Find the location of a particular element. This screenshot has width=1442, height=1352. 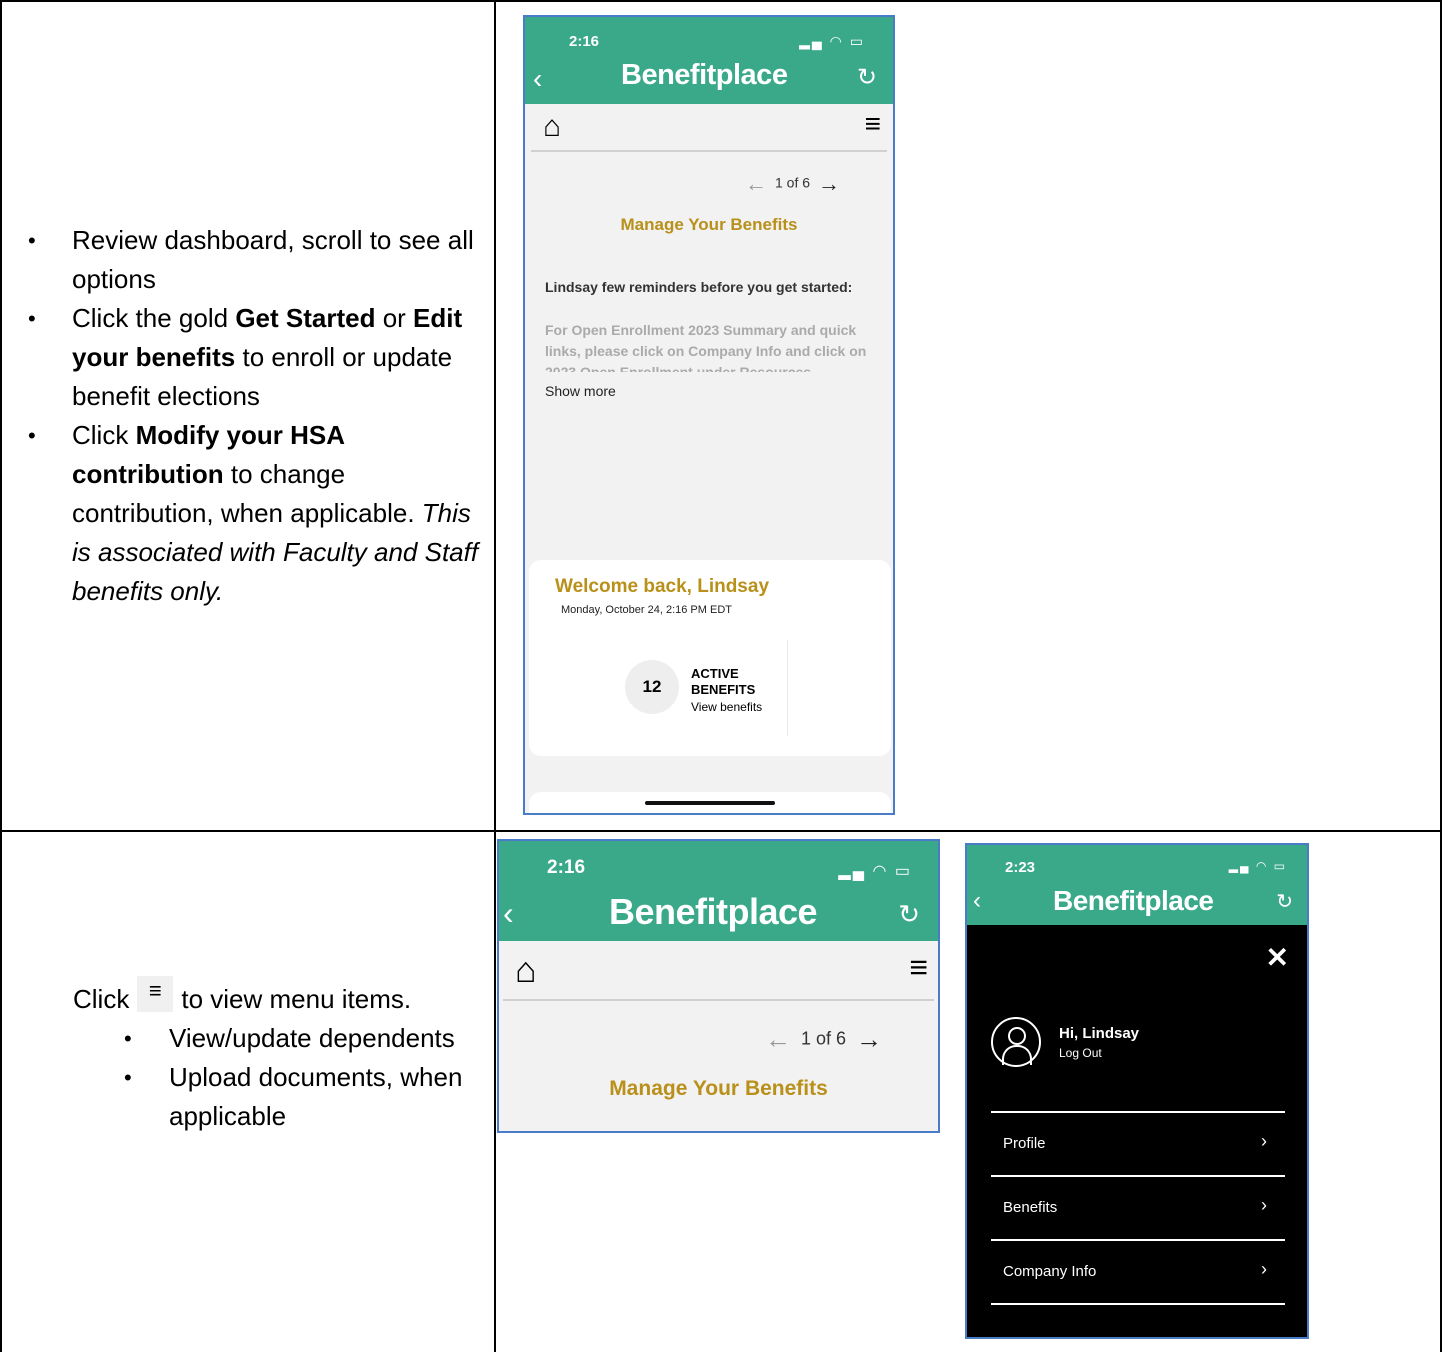

active-benefits-label: ACTIVE BENEFITS is located at coordinates (723, 682).